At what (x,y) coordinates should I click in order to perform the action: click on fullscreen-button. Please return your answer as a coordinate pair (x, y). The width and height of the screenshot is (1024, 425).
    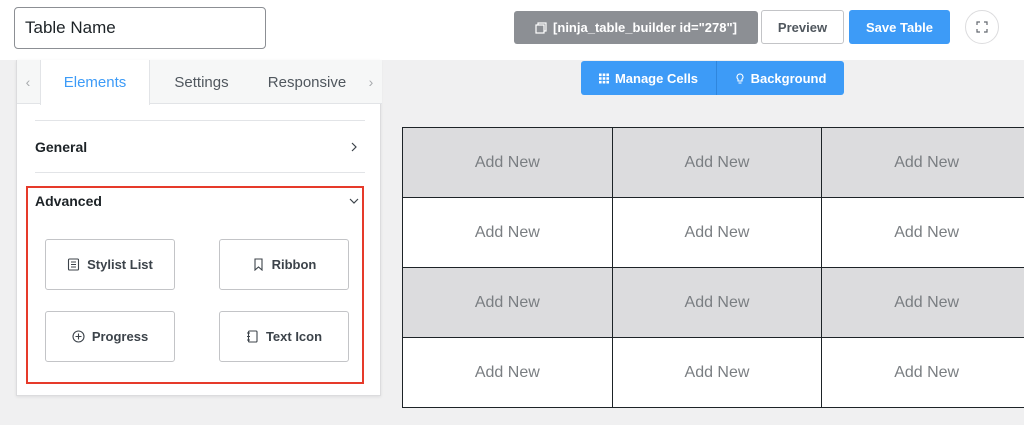
    Looking at the image, I should click on (982, 27).